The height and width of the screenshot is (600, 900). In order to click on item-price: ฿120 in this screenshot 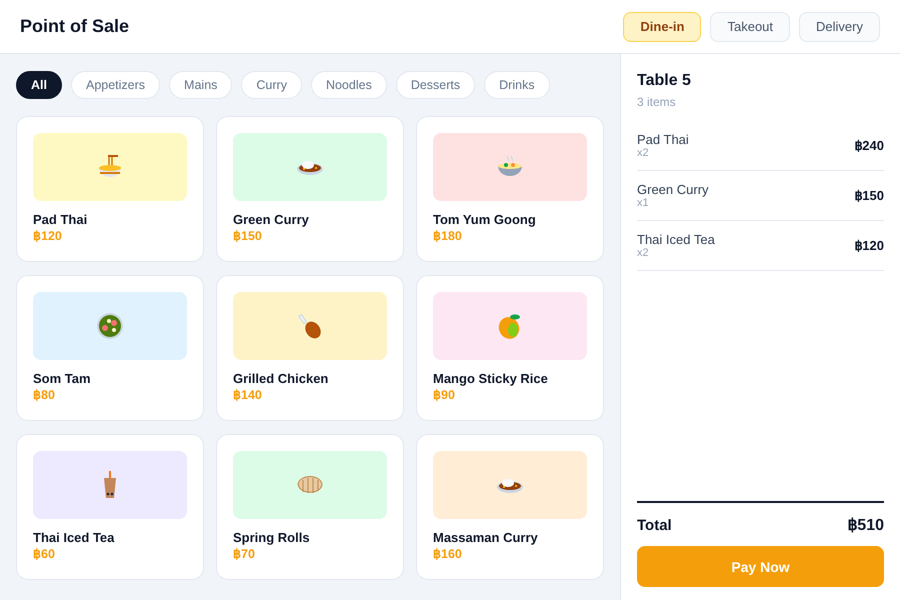, I will do `click(48, 236)`.